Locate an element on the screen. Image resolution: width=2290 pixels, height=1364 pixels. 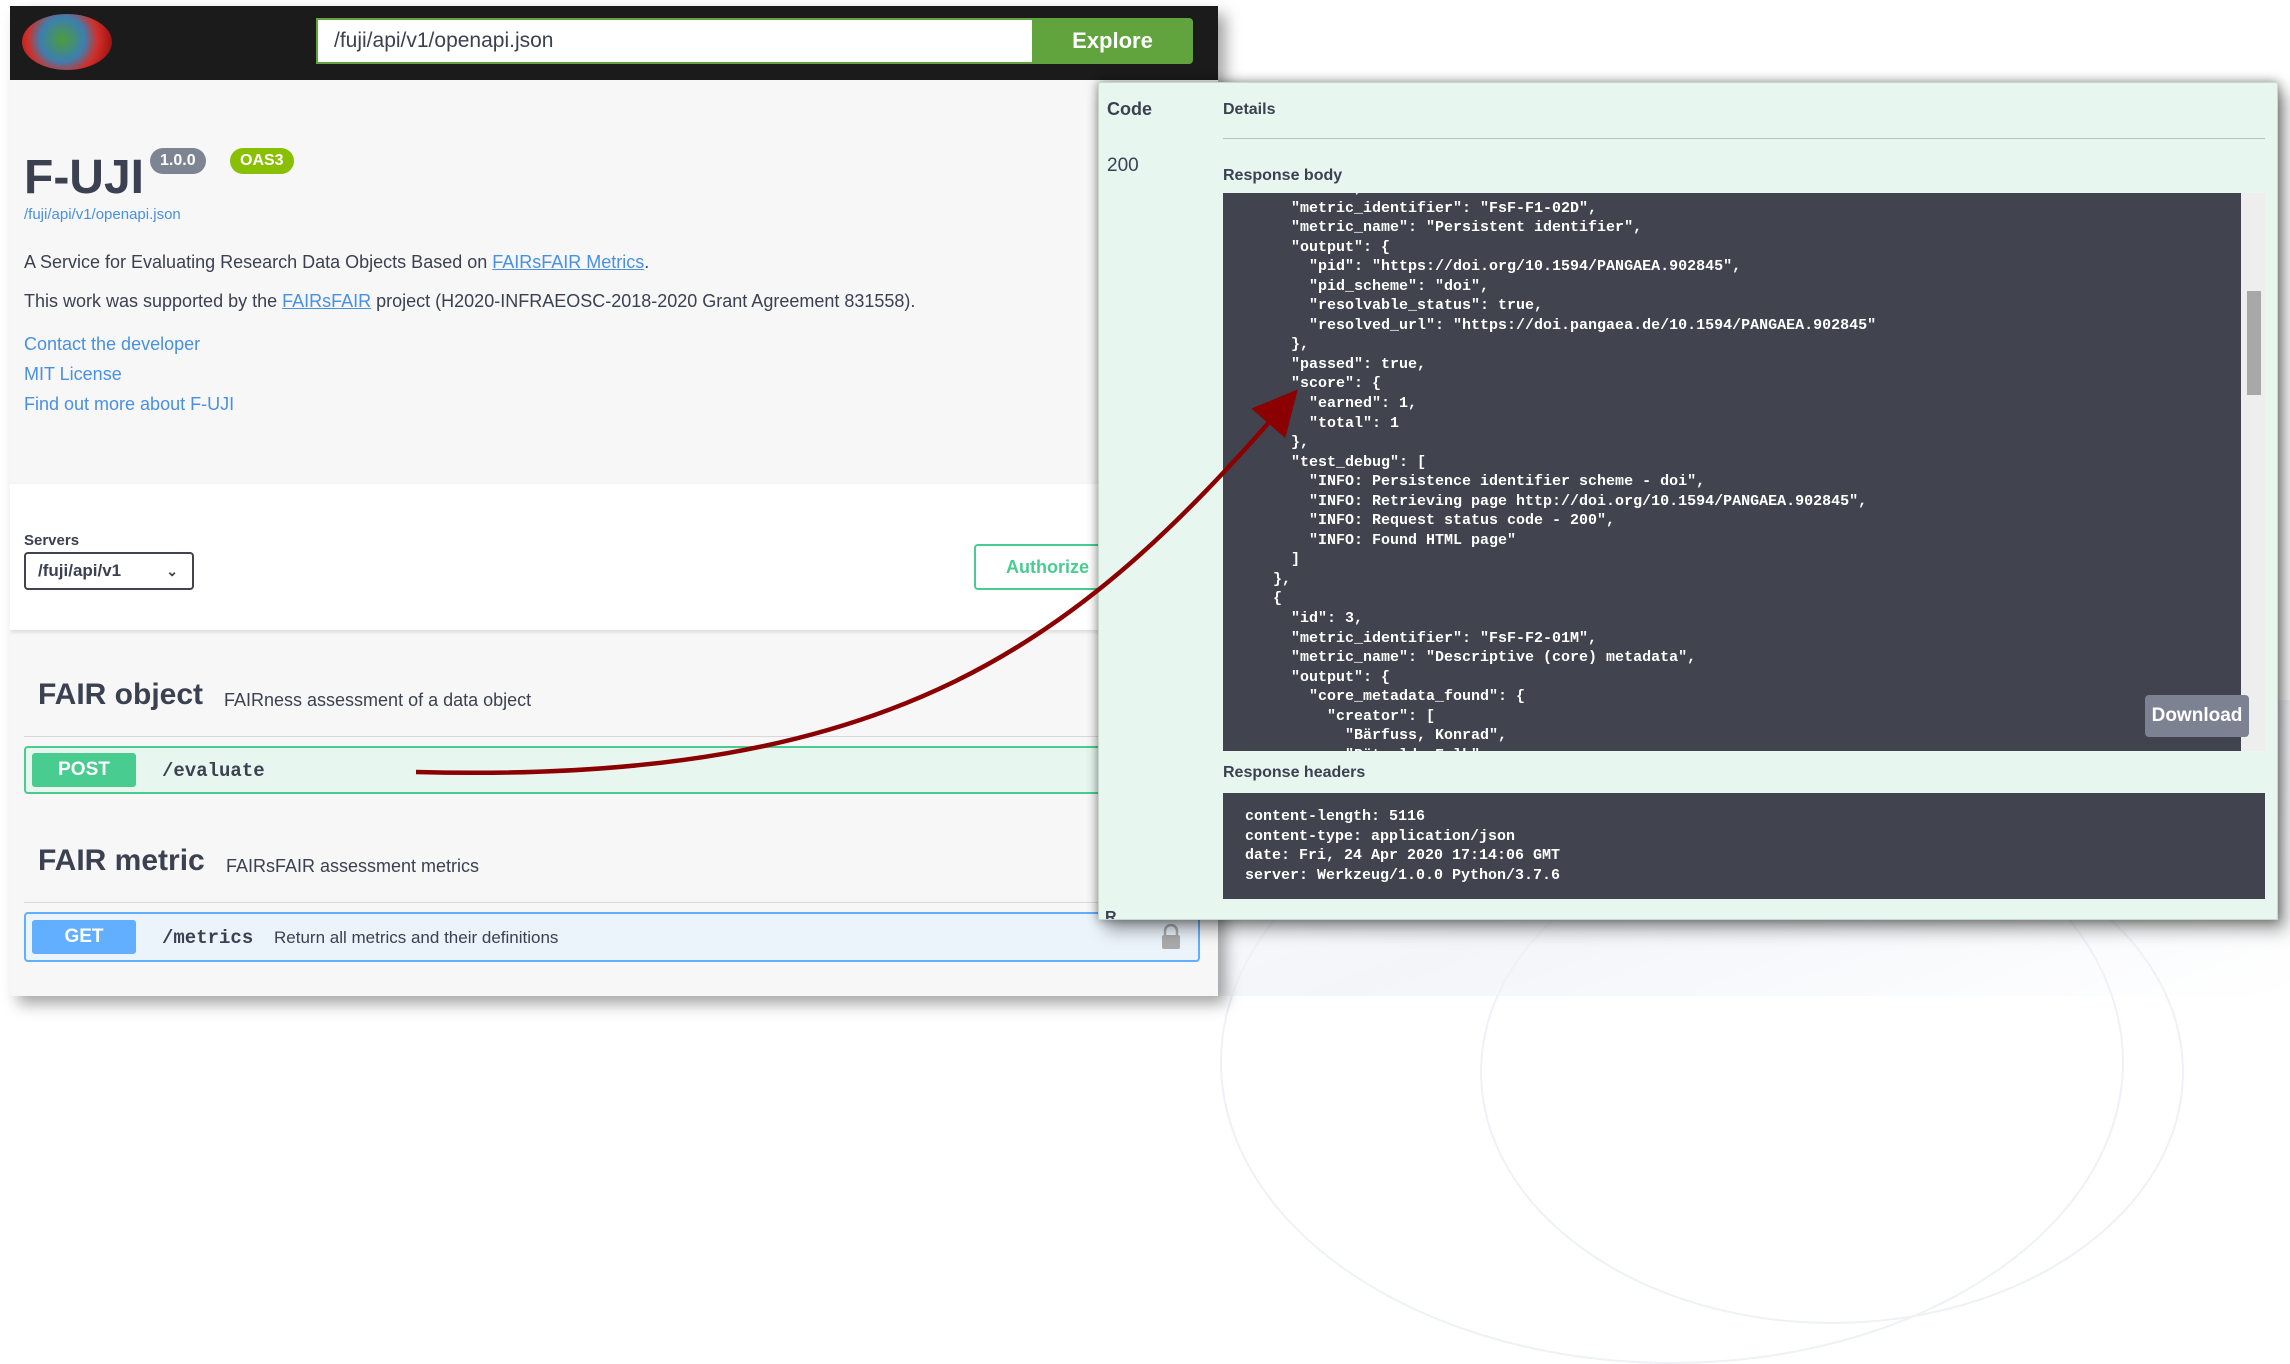
authorize-button: Authorize is located at coordinates (1044, 567).